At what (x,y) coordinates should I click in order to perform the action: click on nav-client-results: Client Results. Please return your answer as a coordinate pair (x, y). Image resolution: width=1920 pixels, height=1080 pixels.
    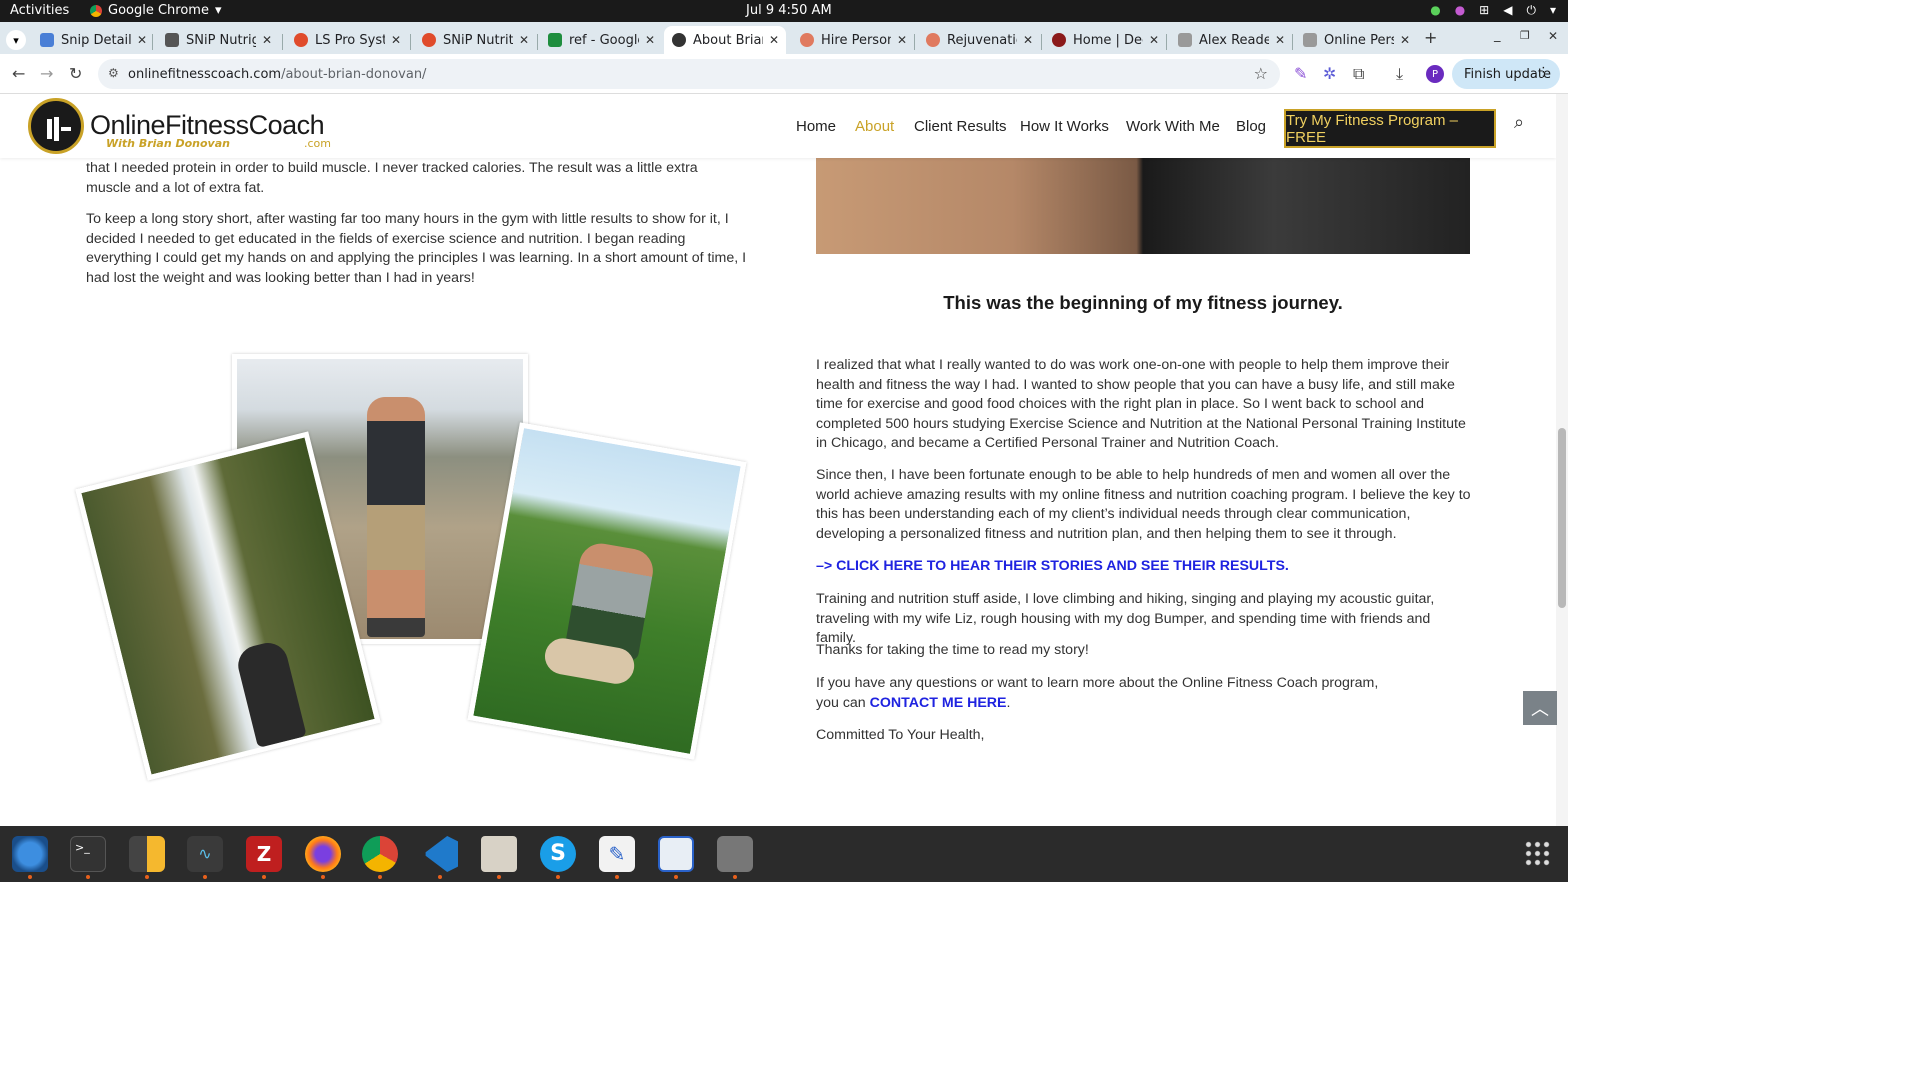
    Looking at the image, I should click on (960, 126).